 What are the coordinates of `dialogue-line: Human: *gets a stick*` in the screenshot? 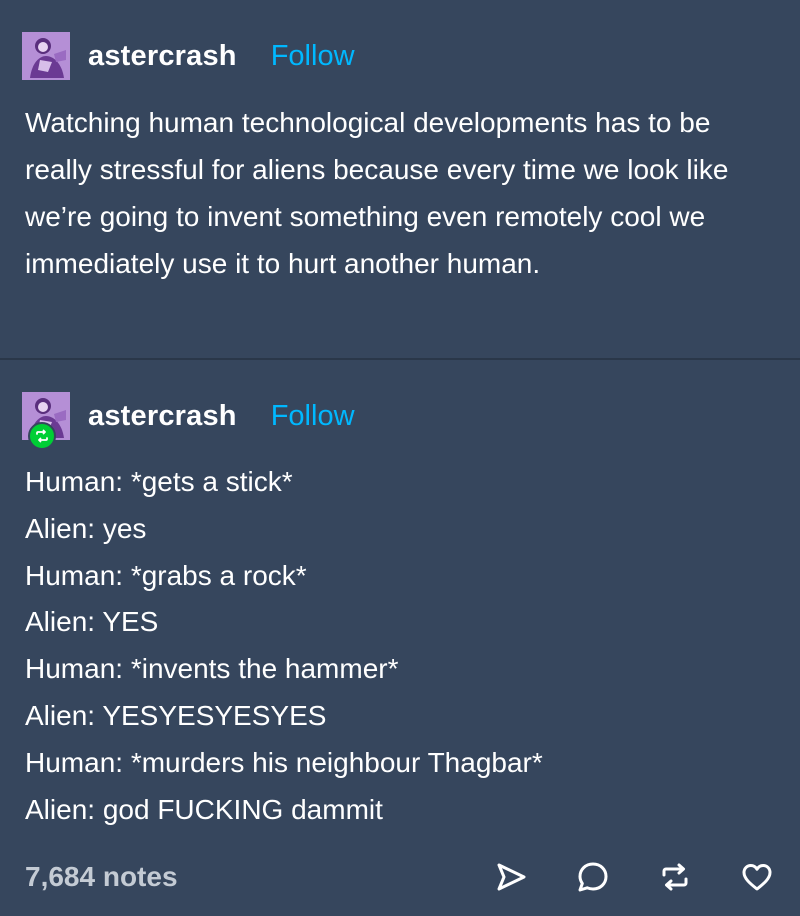 It's located at (159, 481).